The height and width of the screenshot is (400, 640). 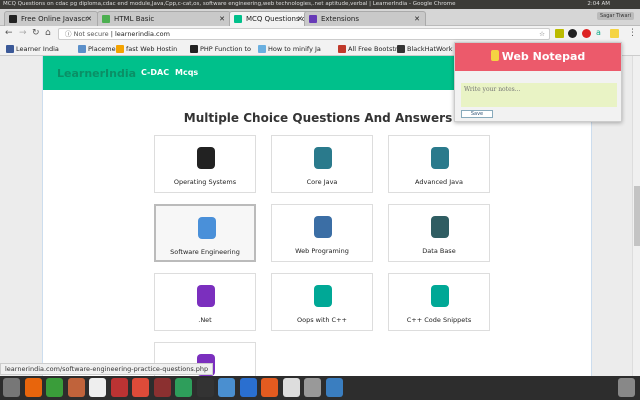 What do you see at coordinates (365, 18) in the screenshot?
I see `tab: Extensions ✕` at bounding box center [365, 18].